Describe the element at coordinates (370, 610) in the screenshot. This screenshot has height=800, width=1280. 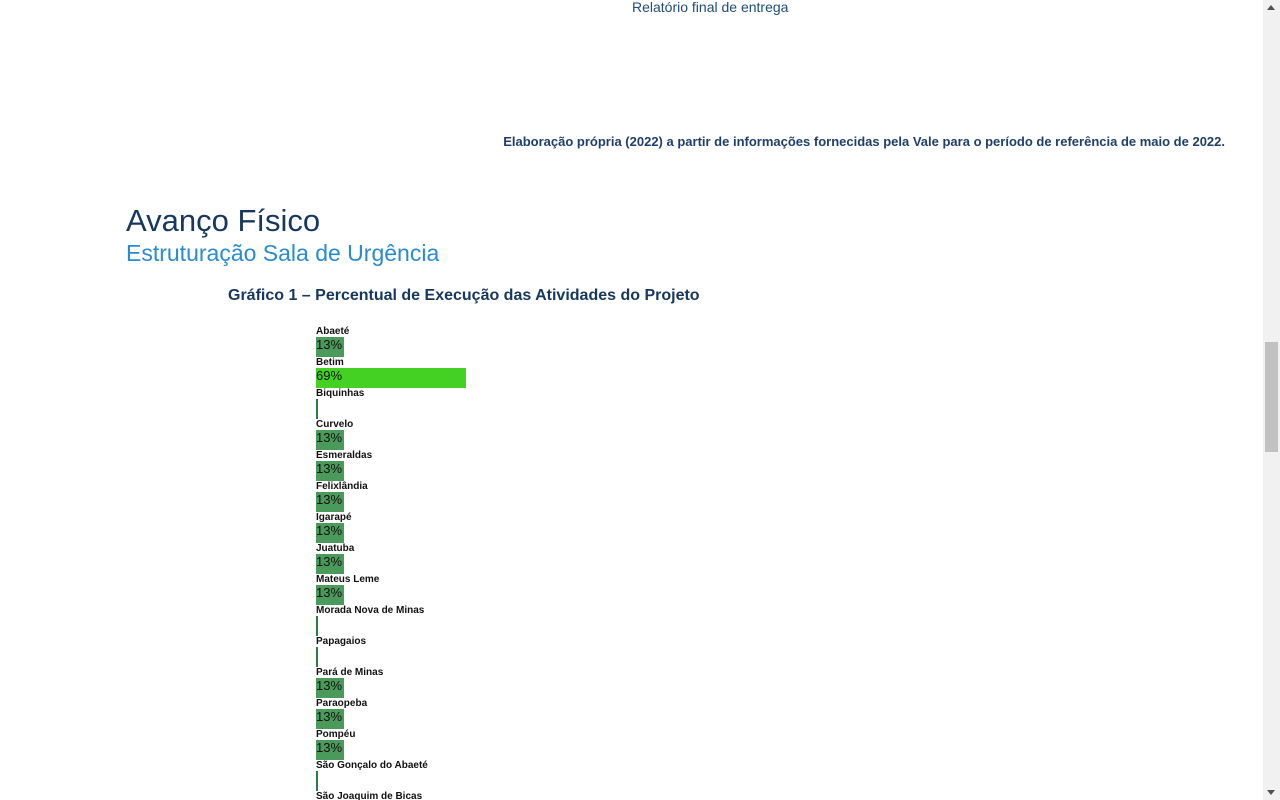
I see `bar-category-label: Morada Nova de Minas` at that location.